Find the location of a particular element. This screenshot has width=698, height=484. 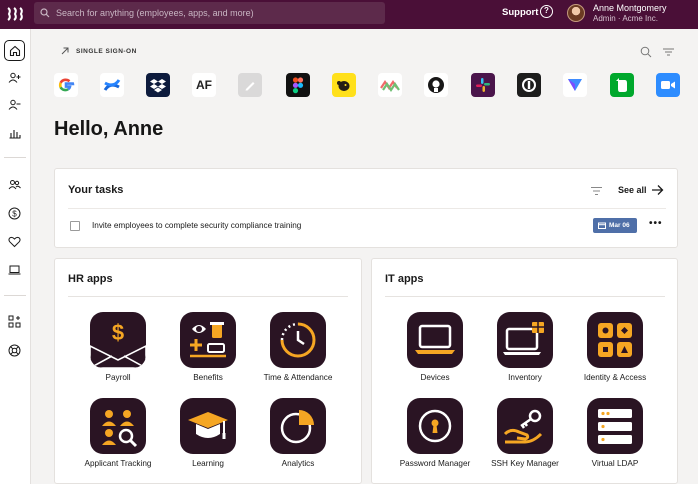

app-benefits: Benefits is located at coordinates (208, 347).